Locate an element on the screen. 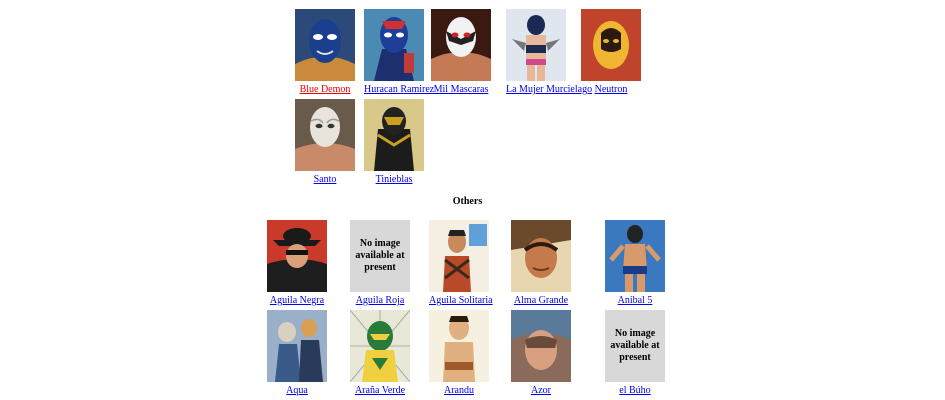 The width and height of the screenshot is (945, 400). neutron-image is located at coordinates (611, 45).